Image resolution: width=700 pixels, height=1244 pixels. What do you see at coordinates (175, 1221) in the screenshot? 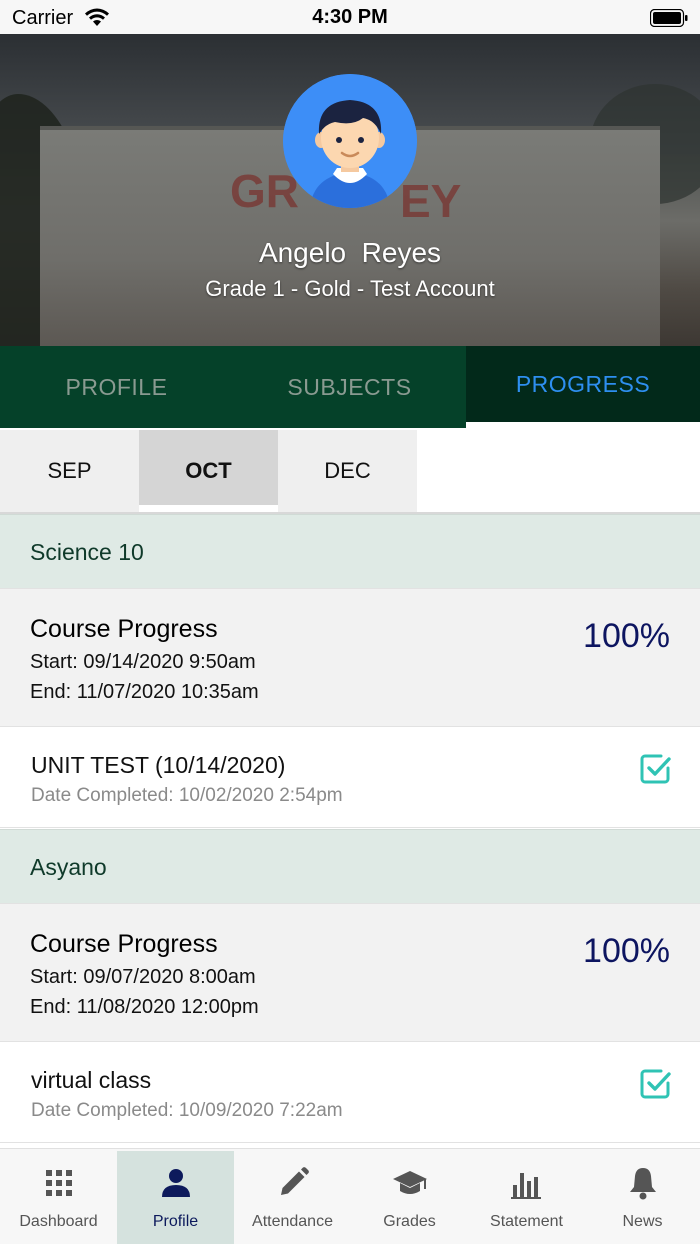
I see `nav-label: Profile` at bounding box center [175, 1221].